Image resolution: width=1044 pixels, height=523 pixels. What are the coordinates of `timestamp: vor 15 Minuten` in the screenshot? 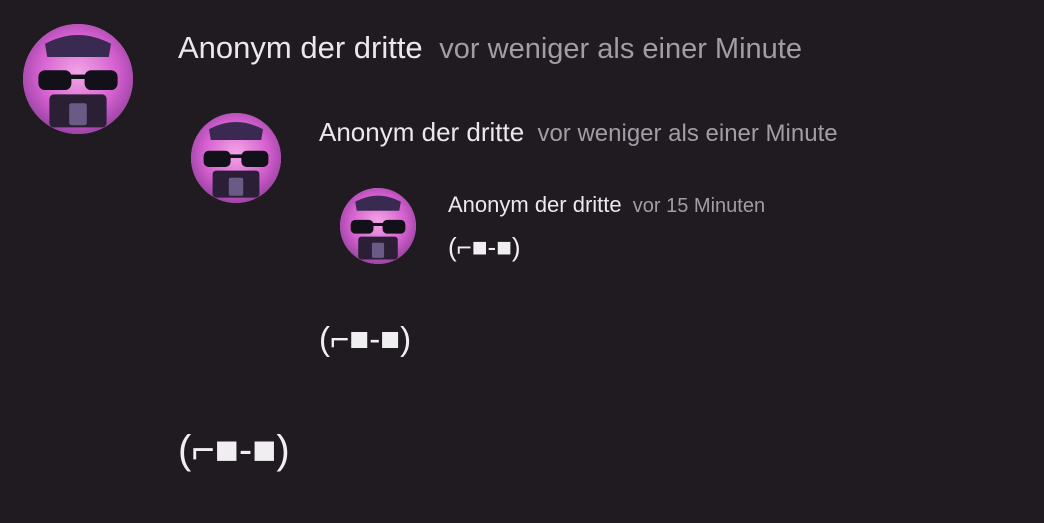 It's located at (699, 206).